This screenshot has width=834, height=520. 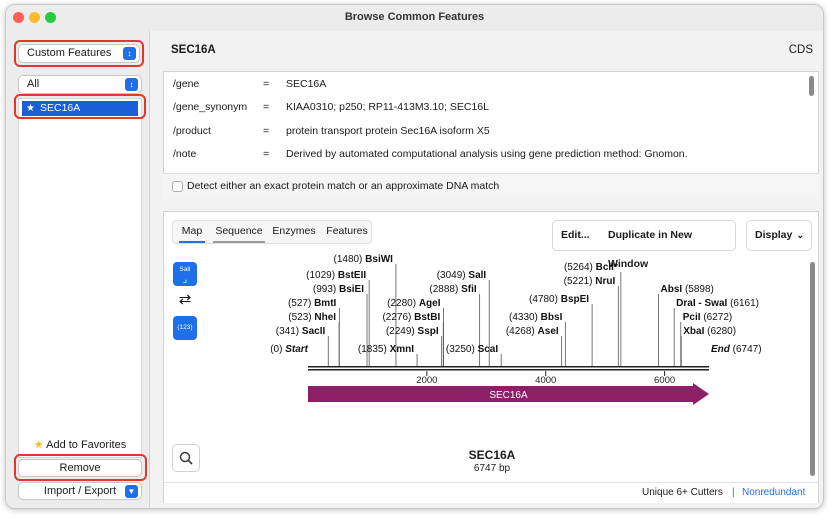 What do you see at coordinates (491, 492) in the screenshot?
I see `map-status-bar: Unique 6+ Cutters | Nonredundant` at bounding box center [491, 492].